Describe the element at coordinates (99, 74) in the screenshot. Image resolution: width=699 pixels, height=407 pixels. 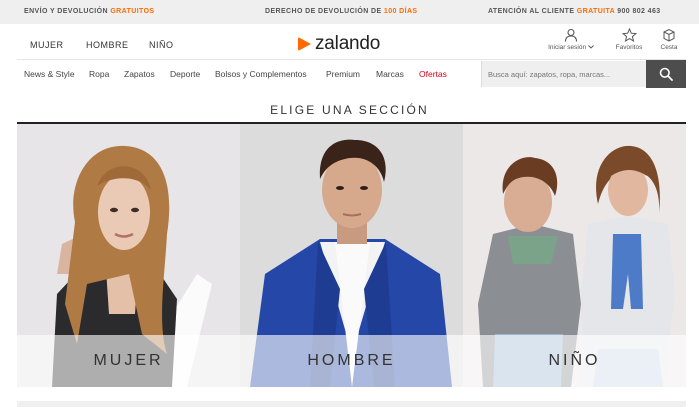
I see `nav-item-ropa: Ropa` at that location.